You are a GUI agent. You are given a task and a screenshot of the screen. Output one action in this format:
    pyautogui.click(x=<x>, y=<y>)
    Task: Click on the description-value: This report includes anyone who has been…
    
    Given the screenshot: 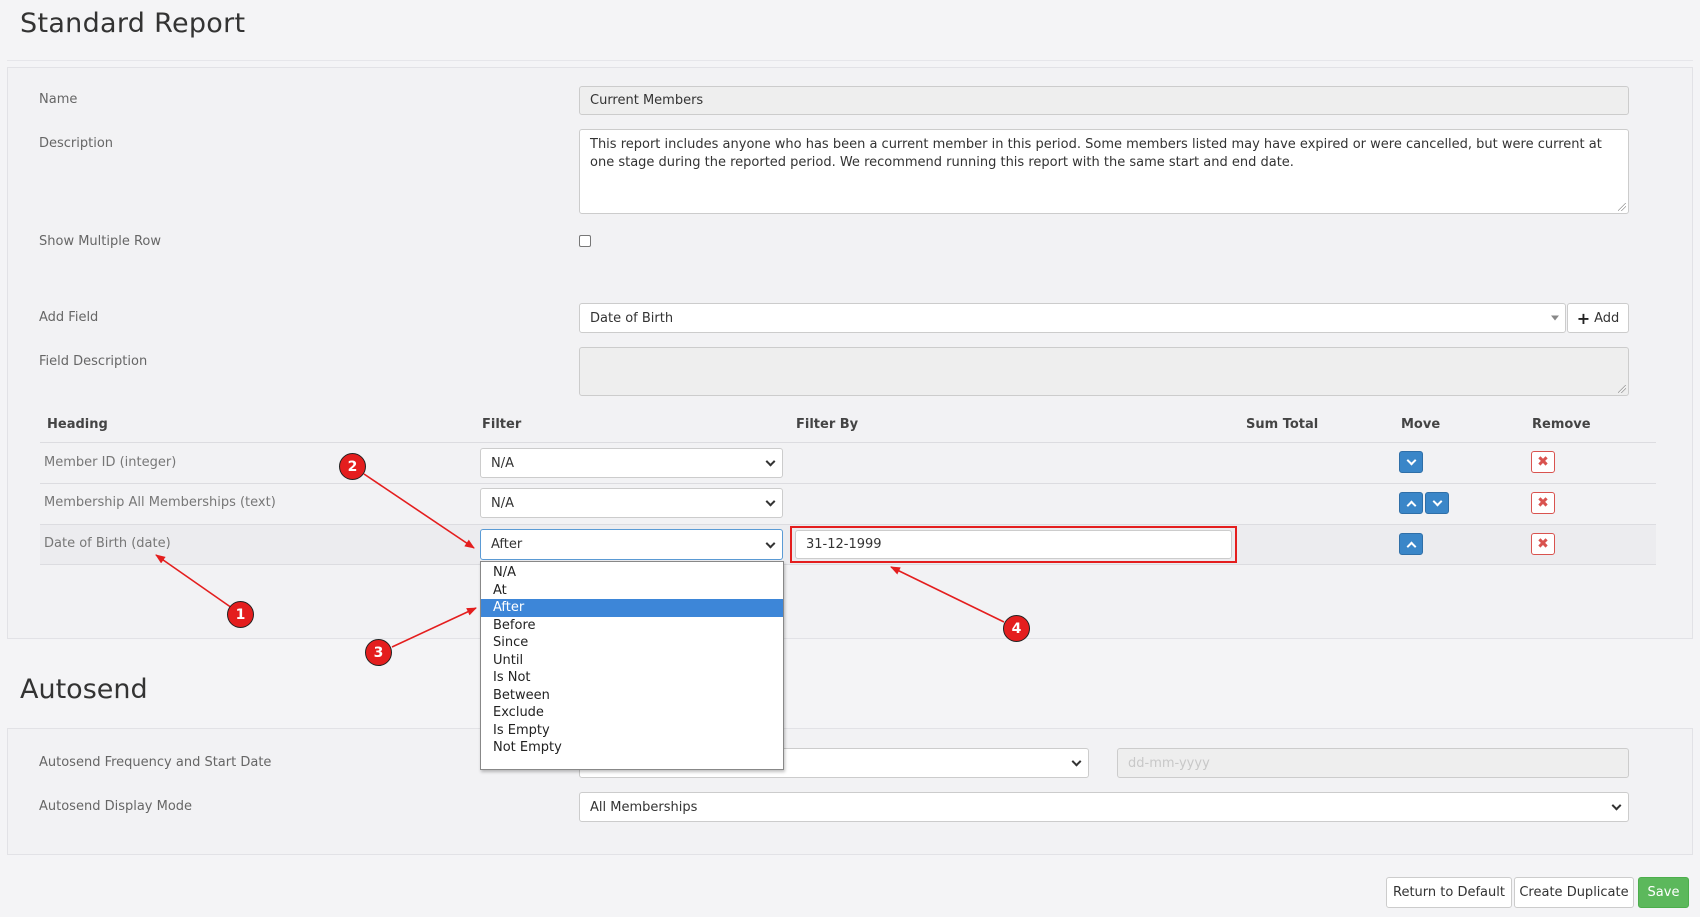 What is the action you would take?
    pyautogui.click(x=1096, y=153)
    